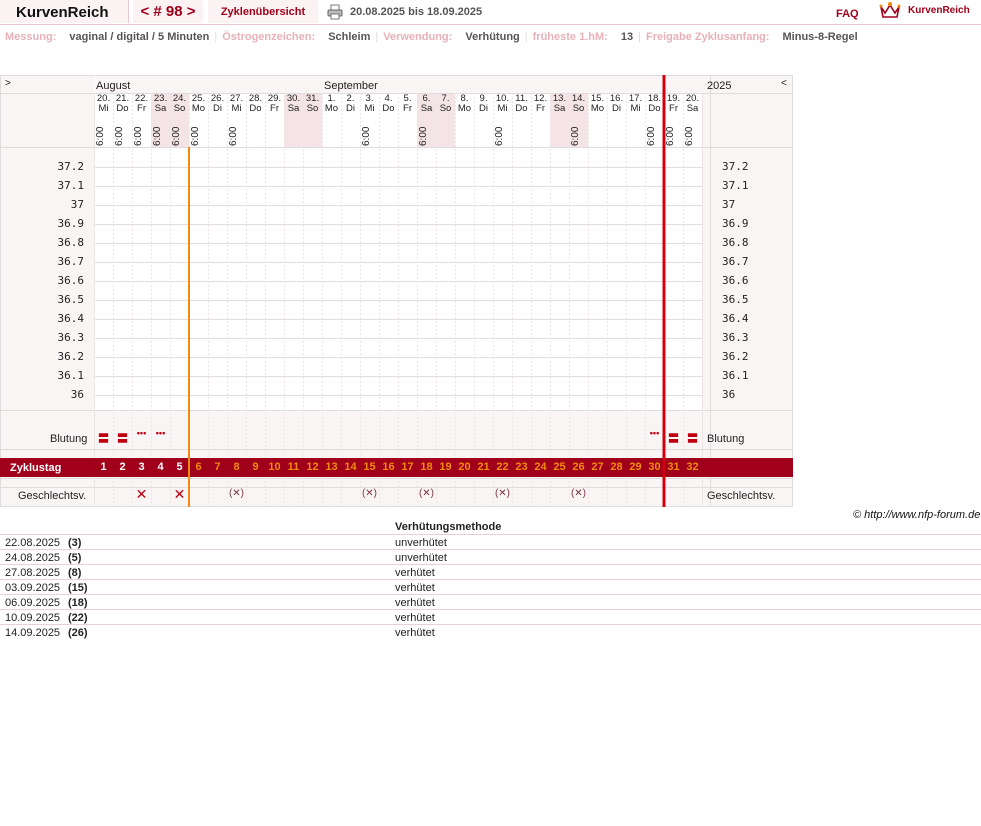 This screenshot has width=981, height=826. I want to click on day-column-header: 1. Mo, so click(331, 120).